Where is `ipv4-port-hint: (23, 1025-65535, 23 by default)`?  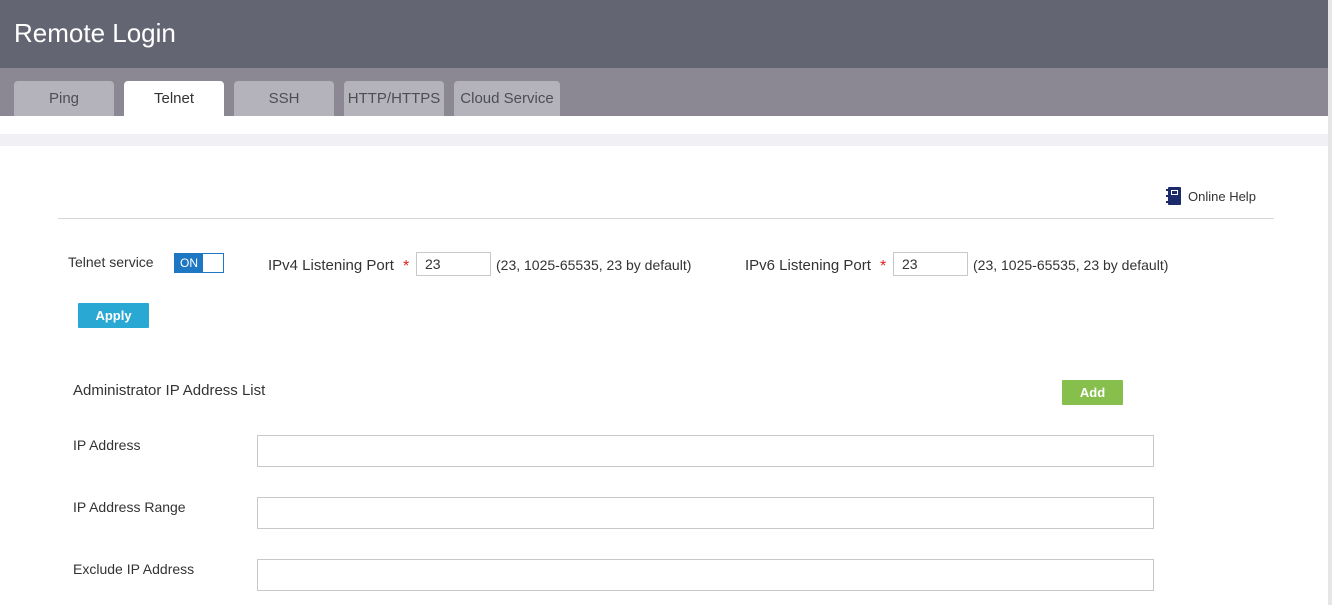
ipv4-port-hint: (23, 1025-65535, 23 by default) is located at coordinates (594, 265).